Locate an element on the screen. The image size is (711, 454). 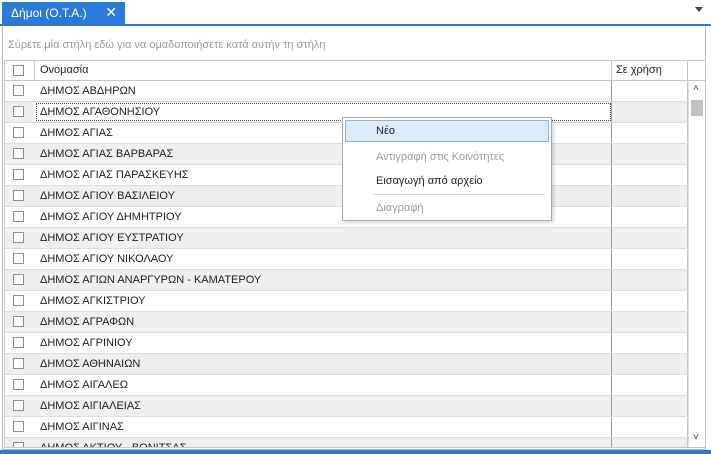
table-row: ΔΗΜΟΣ ΑΓΡΙΝΙΟΥ is located at coordinates (346, 343).